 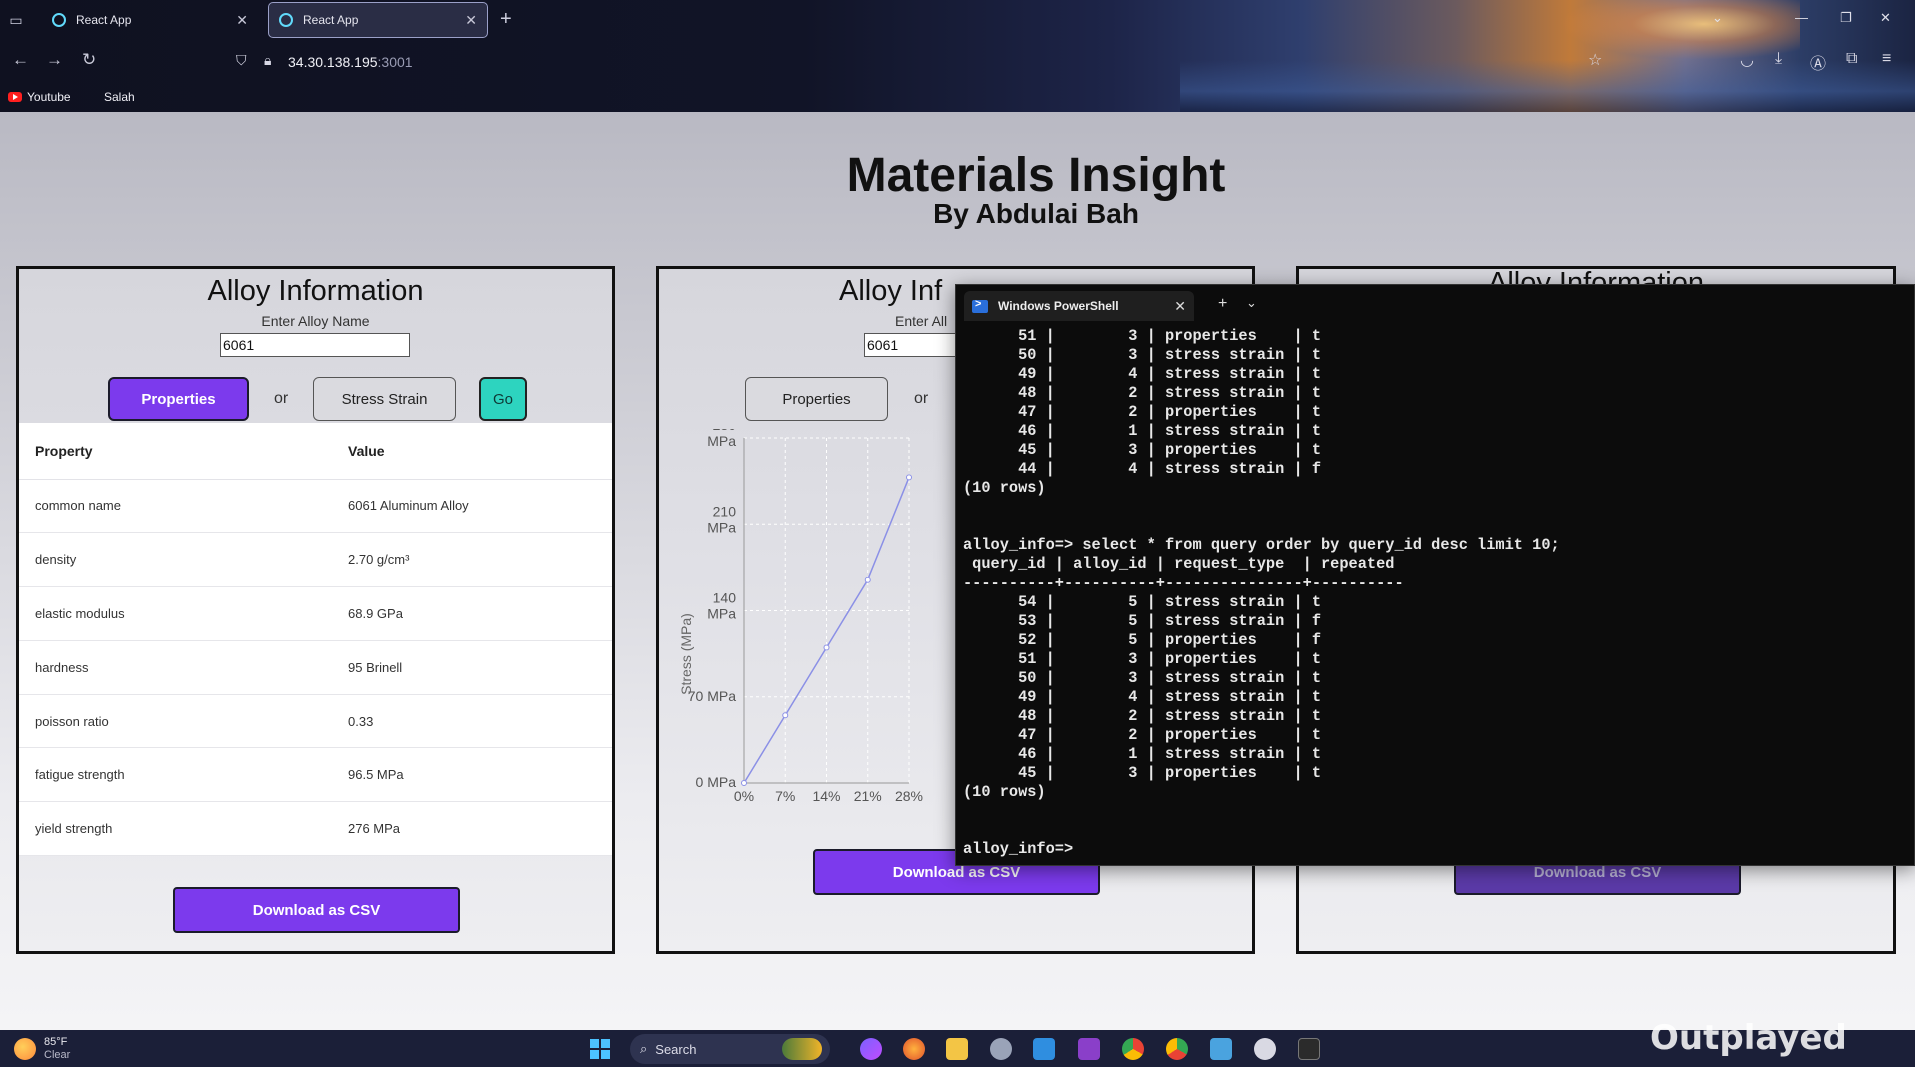 What do you see at coordinates (472, 828) in the screenshot?
I see `value-cell: 276 MPa` at bounding box center [472, 828].